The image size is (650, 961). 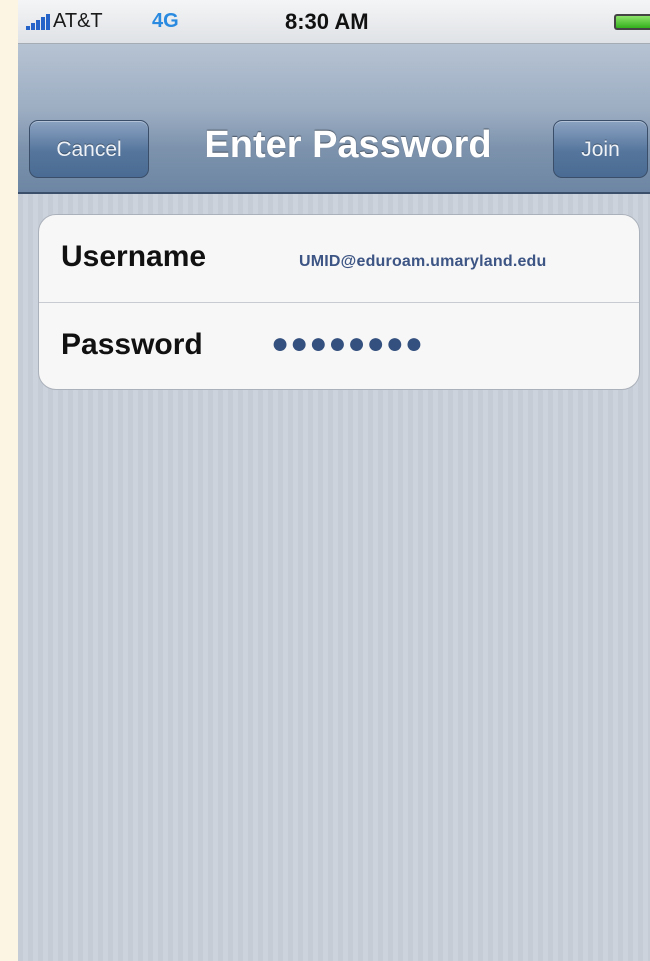 I want to click on username-field: UMID@eduroam.umaryland.edu, so click(x=423, y=262).